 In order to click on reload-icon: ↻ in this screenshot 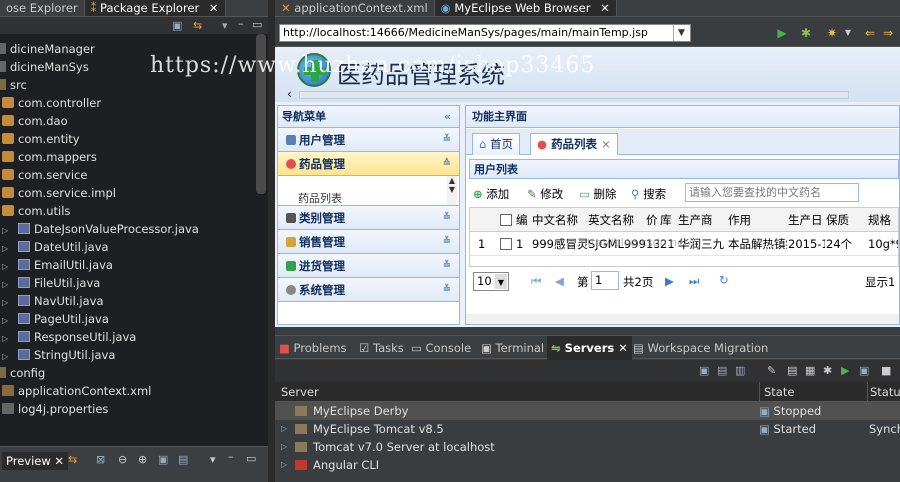, I will do `click(724, 280)`.